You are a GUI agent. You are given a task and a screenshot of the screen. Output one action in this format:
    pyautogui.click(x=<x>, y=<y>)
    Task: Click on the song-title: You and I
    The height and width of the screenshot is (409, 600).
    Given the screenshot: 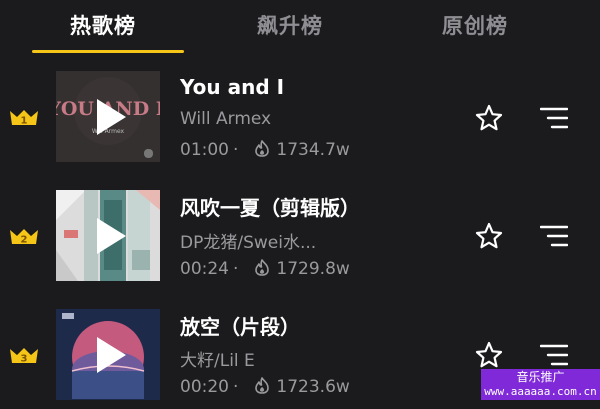 What is the action you would take?
    pyautogui.click(x=232, y=87)
    